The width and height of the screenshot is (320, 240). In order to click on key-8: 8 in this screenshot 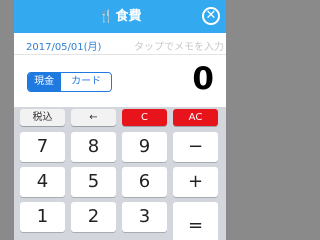, I will do `click(93, 147)`.